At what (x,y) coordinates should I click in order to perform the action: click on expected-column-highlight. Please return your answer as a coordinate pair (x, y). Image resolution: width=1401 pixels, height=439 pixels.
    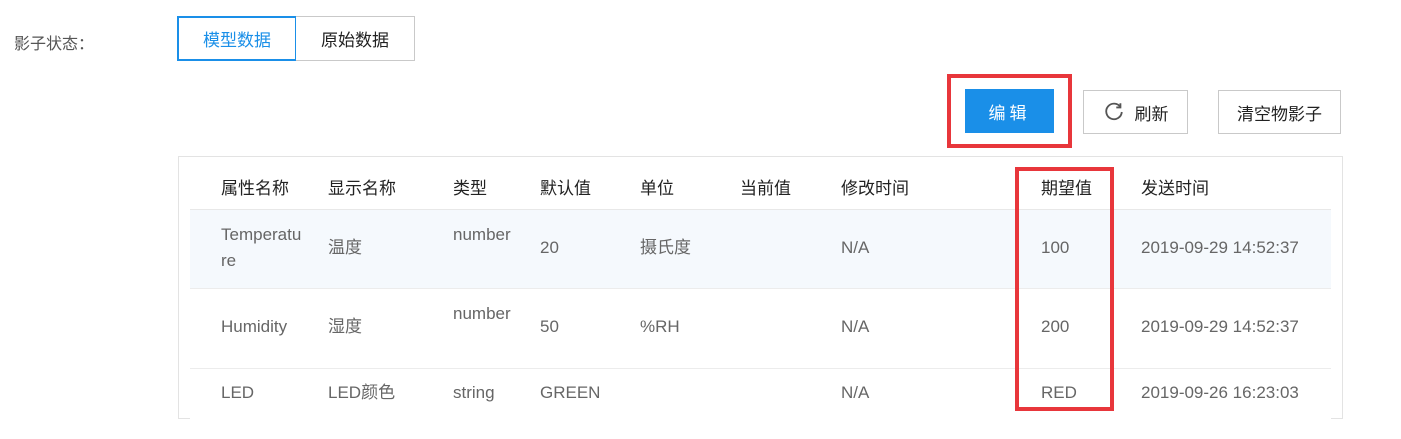
    Looking at the image, I should click on (1064, 289).